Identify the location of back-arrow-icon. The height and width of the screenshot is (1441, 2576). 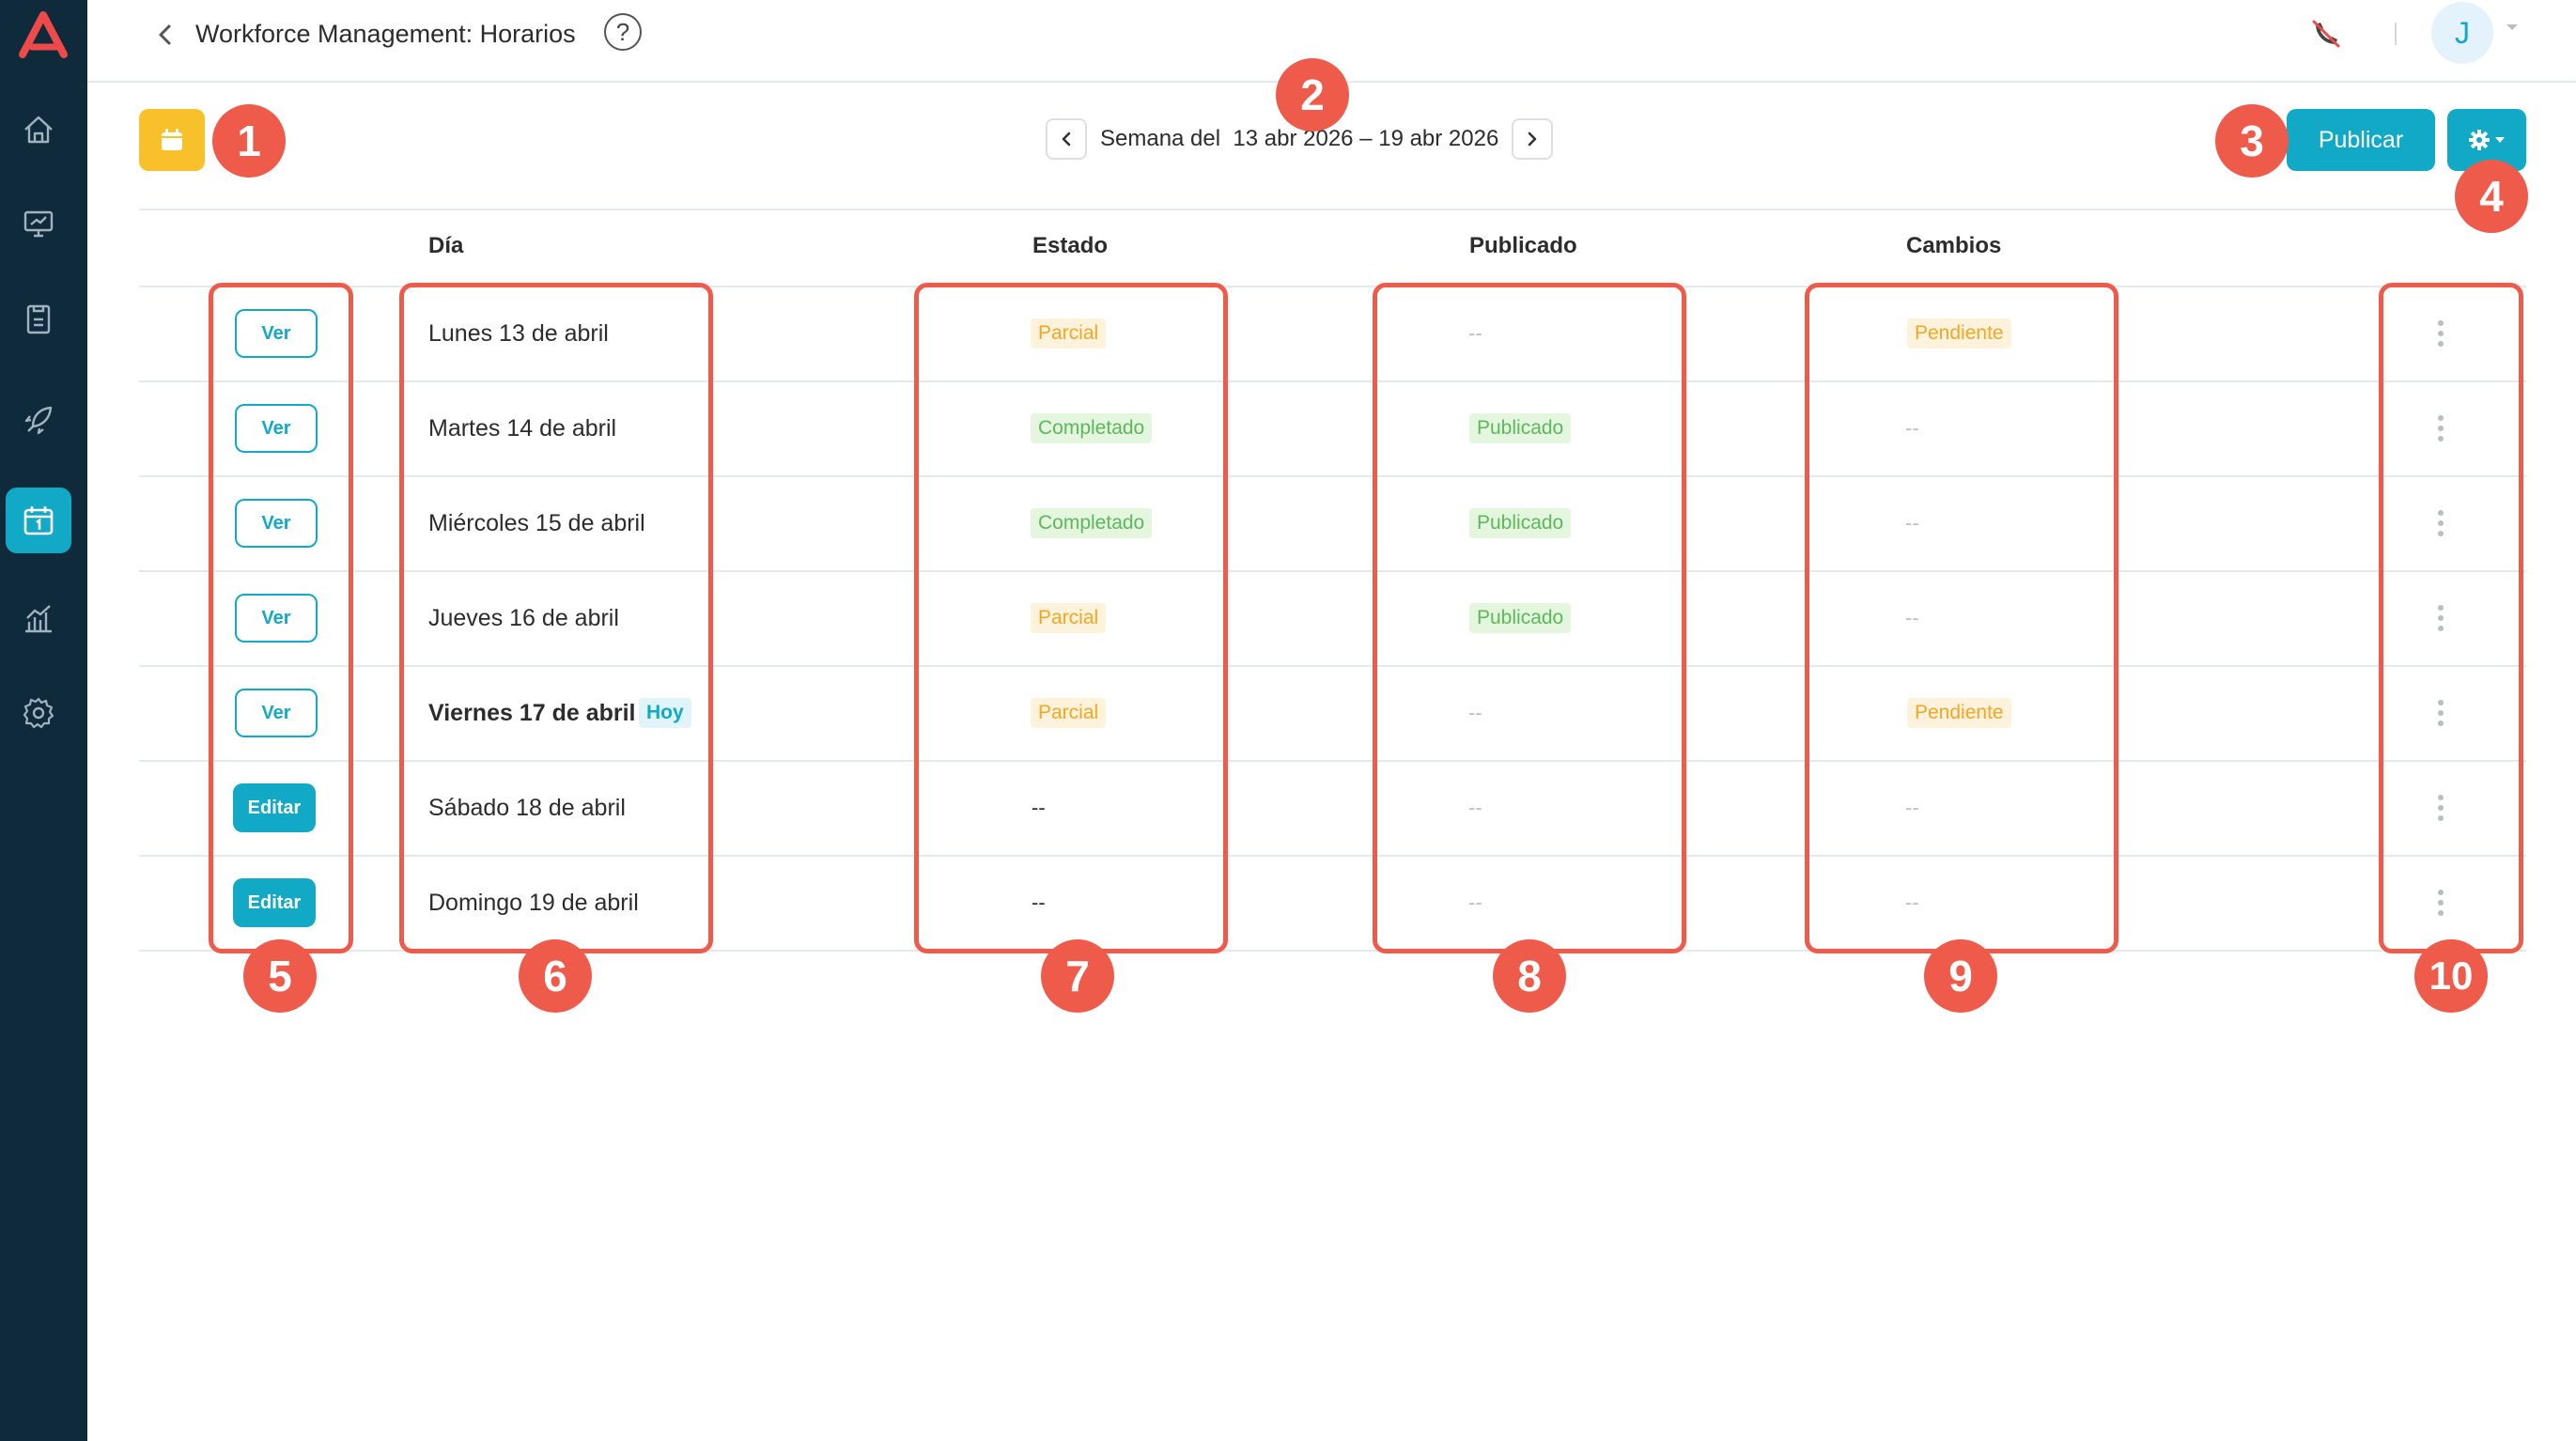
(165, 35).